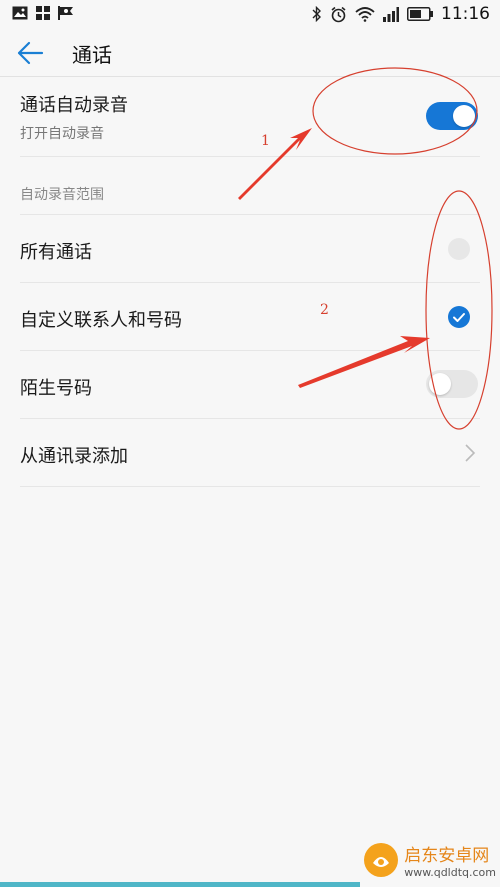 The image size is (500, 887). I want to click on option-label: 陌生号码, so click(56, 388).